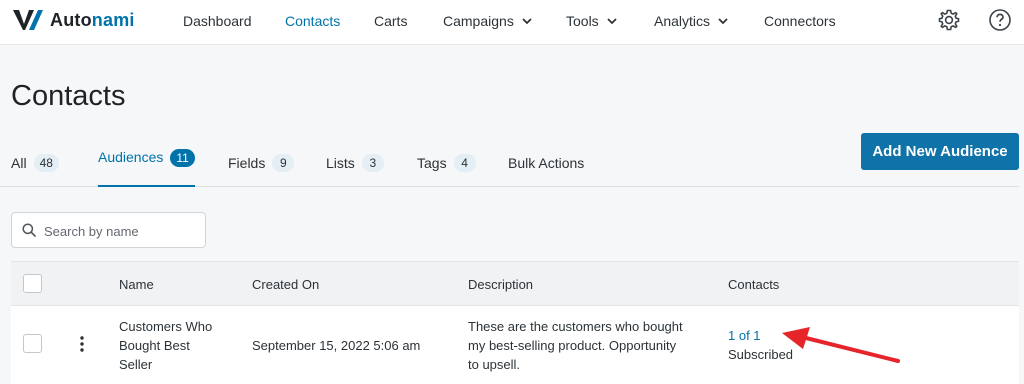 The height and width of the screenshot is (384, 1024). What do you see at coordinates (432, 162) in the screenshot?
I see `tab-tags-label: Tags` at bounding box center [432, 162].